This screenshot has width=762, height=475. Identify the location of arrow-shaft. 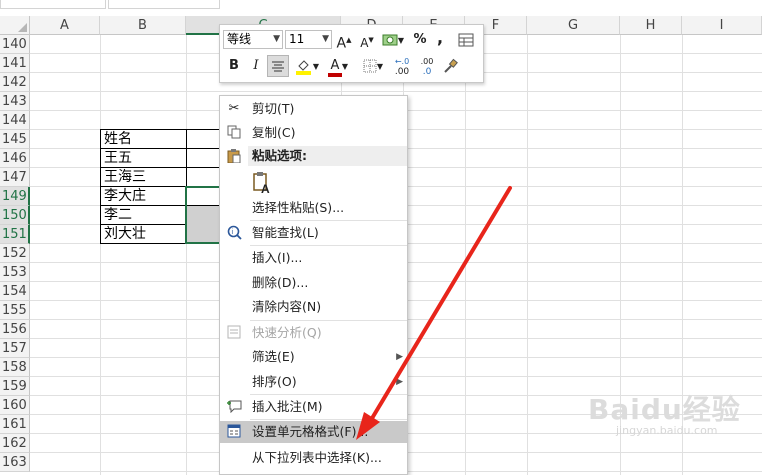
(439, 306).